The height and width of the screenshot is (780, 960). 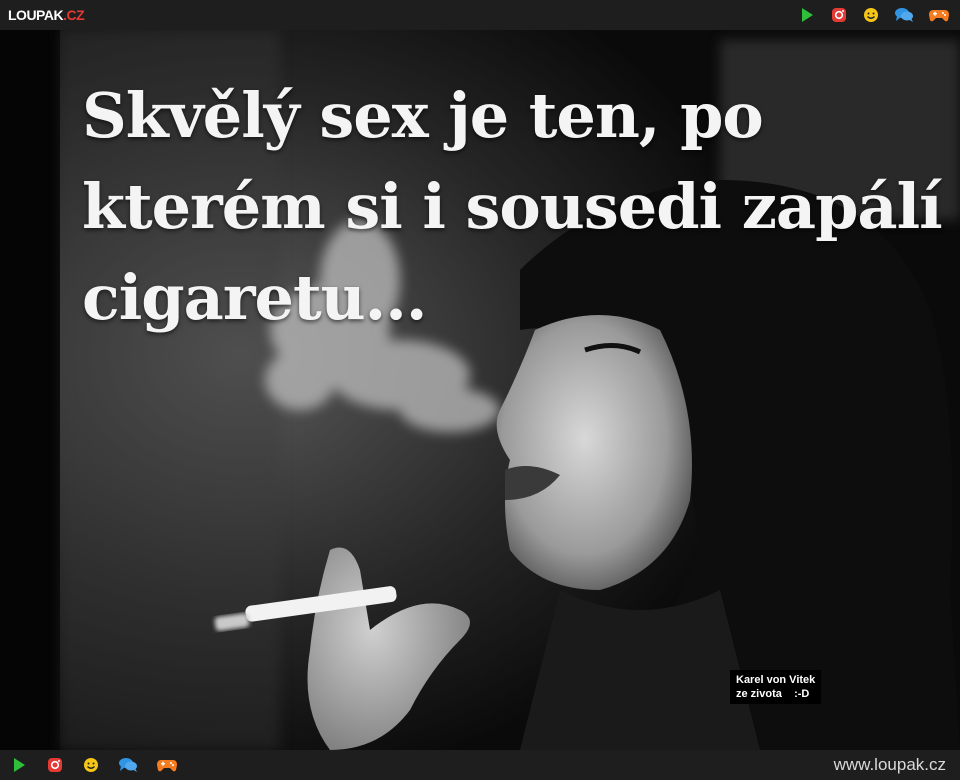 I want to click on author-credit: Karel von Vitek ze zivota :-D, so click(x=776, y=687).